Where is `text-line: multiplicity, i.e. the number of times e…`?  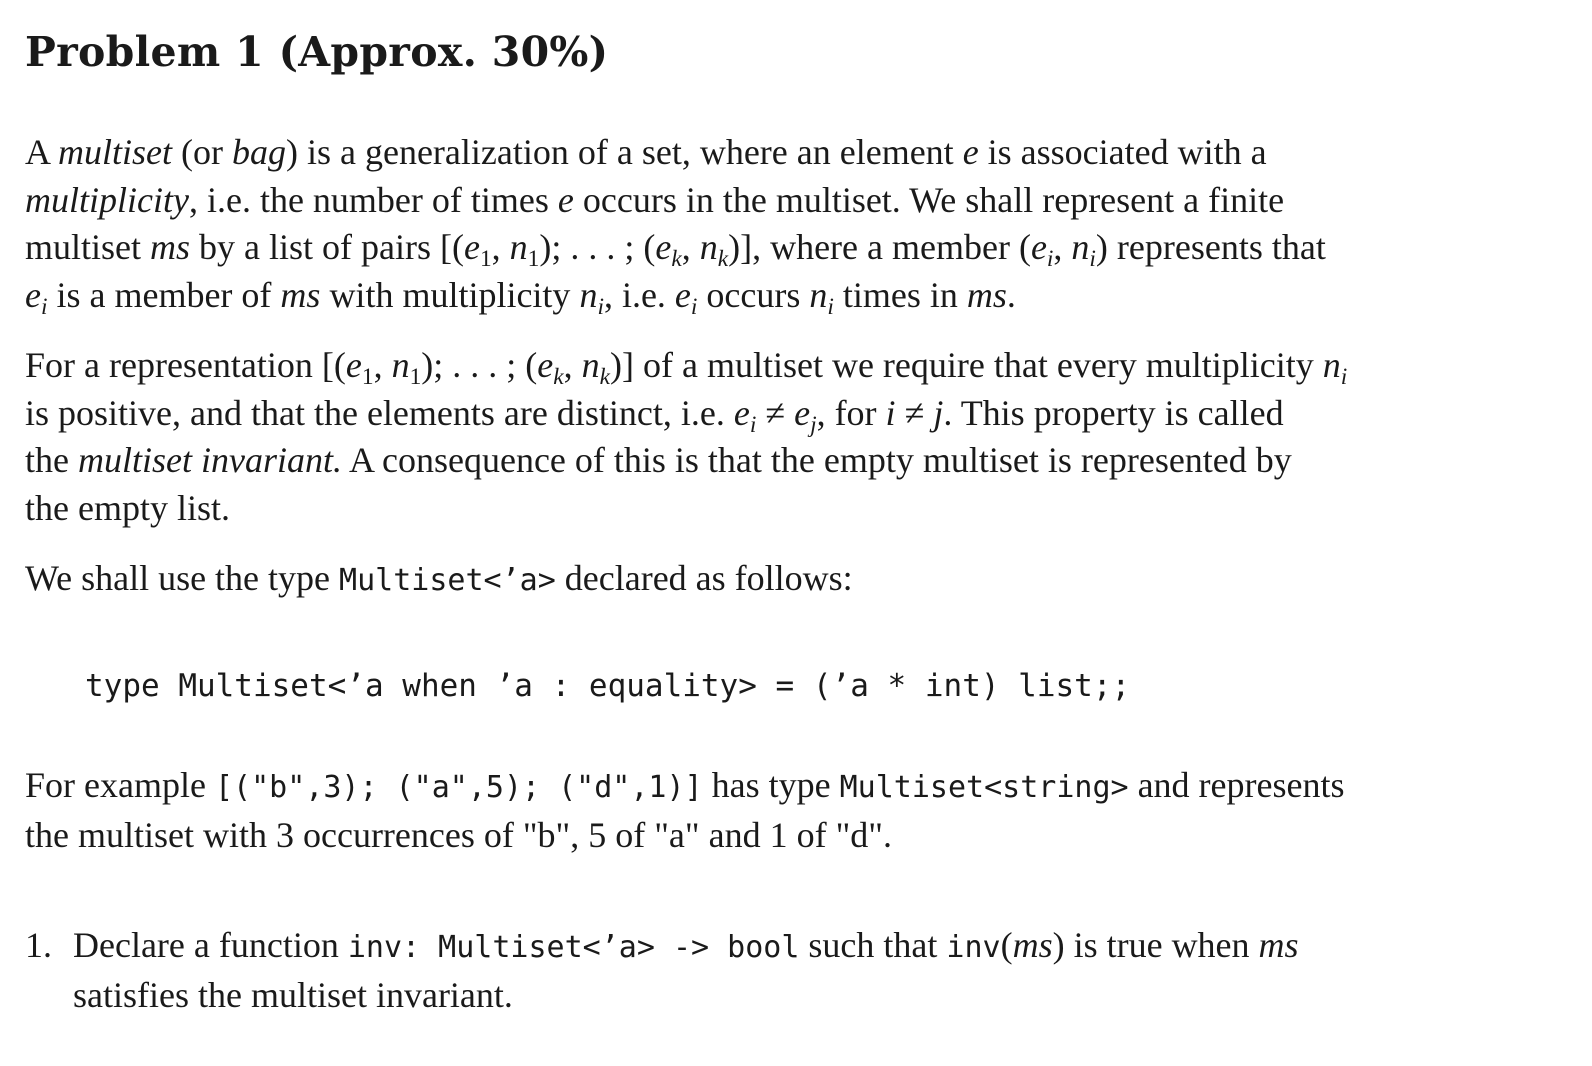
text-line: multiplicity, i.e. the number of times e… is located at coordinates (655, 199).